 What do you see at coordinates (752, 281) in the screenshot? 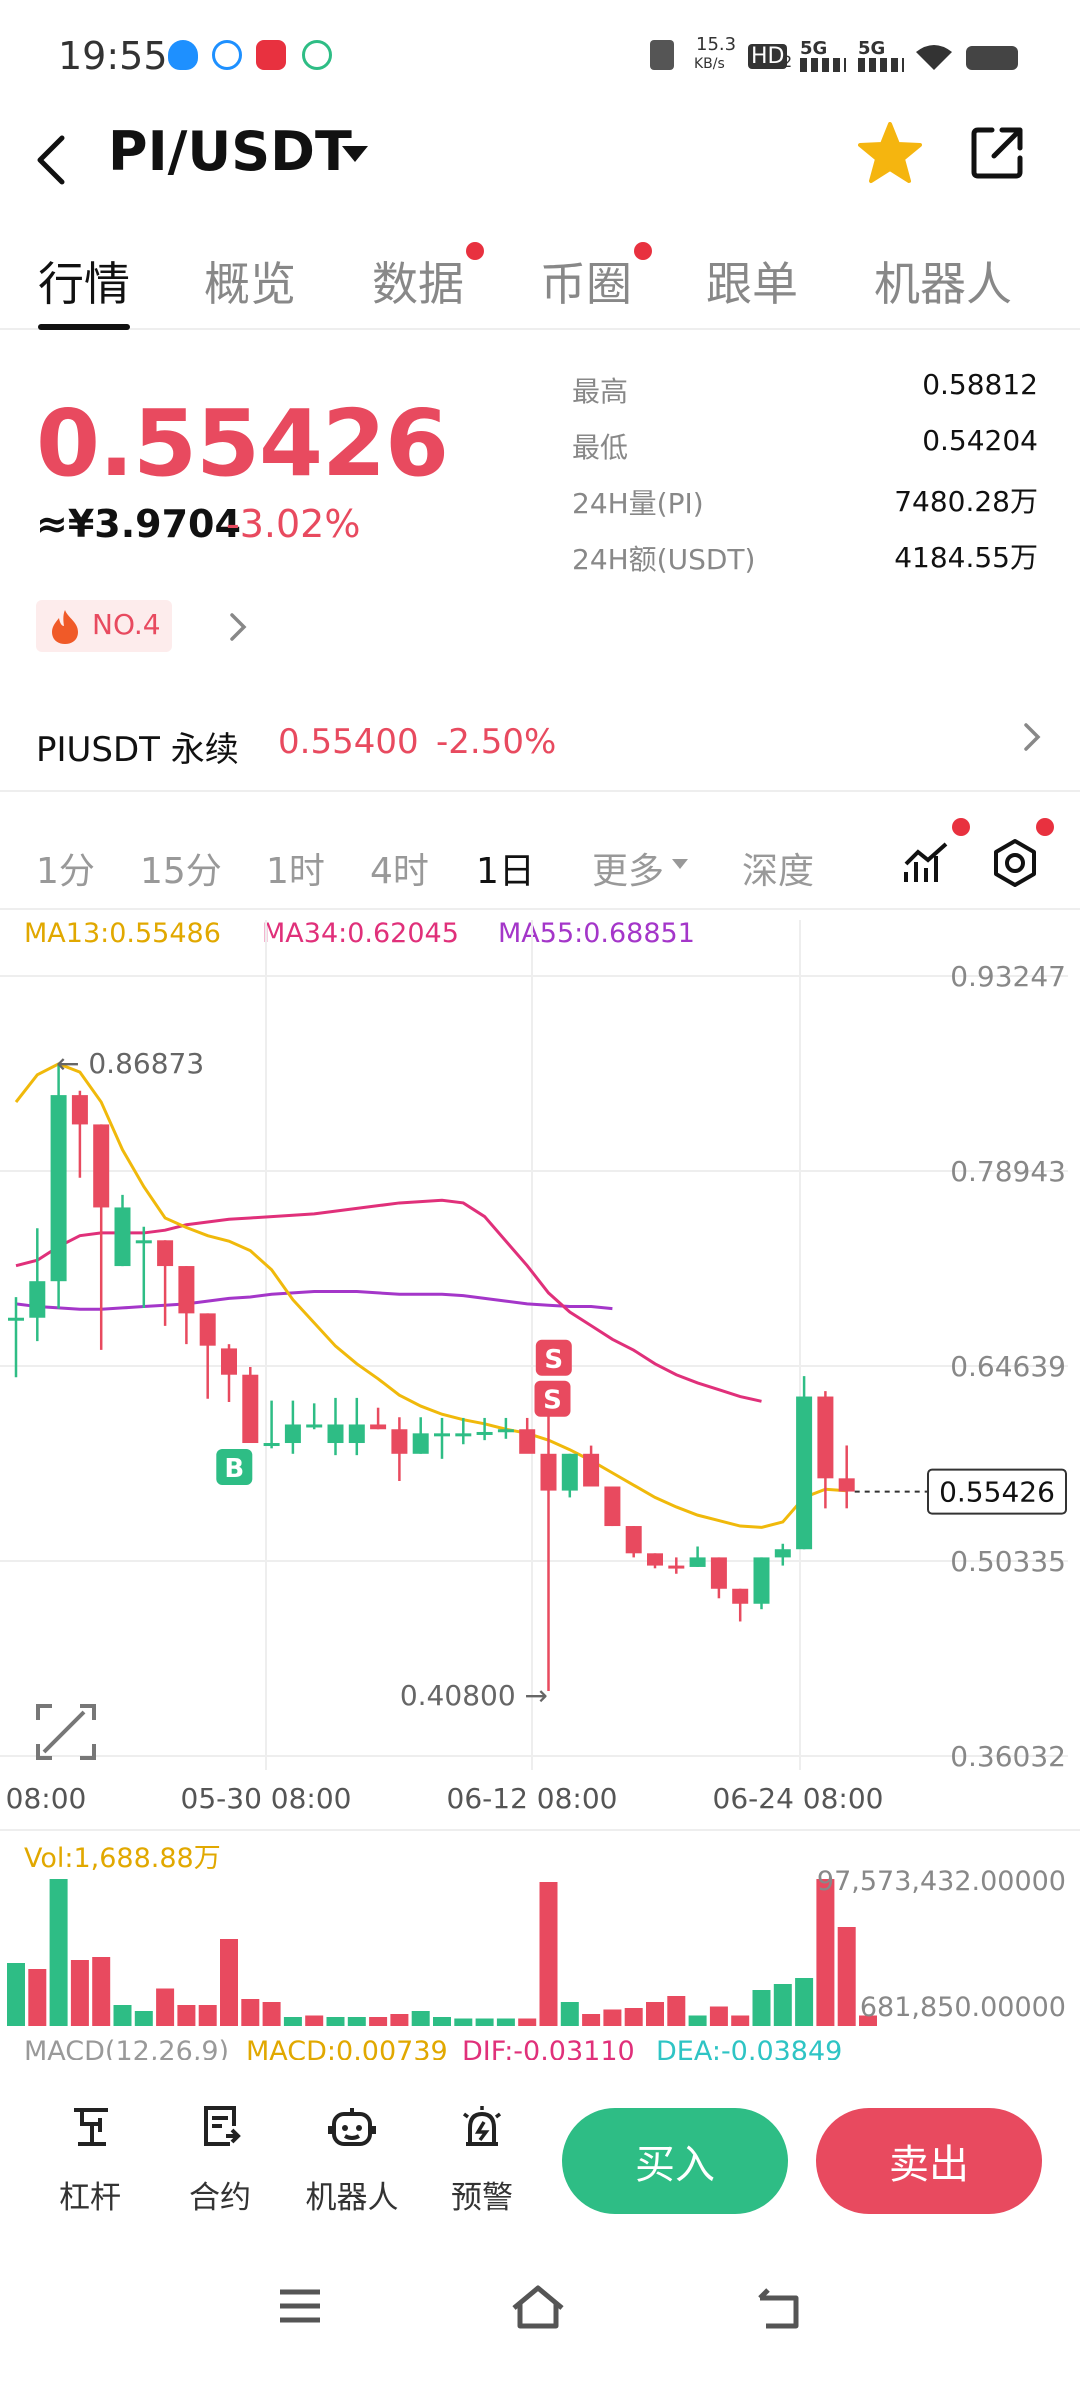
I see `tab-copy: 跟单` at bounding box center [752, 281].